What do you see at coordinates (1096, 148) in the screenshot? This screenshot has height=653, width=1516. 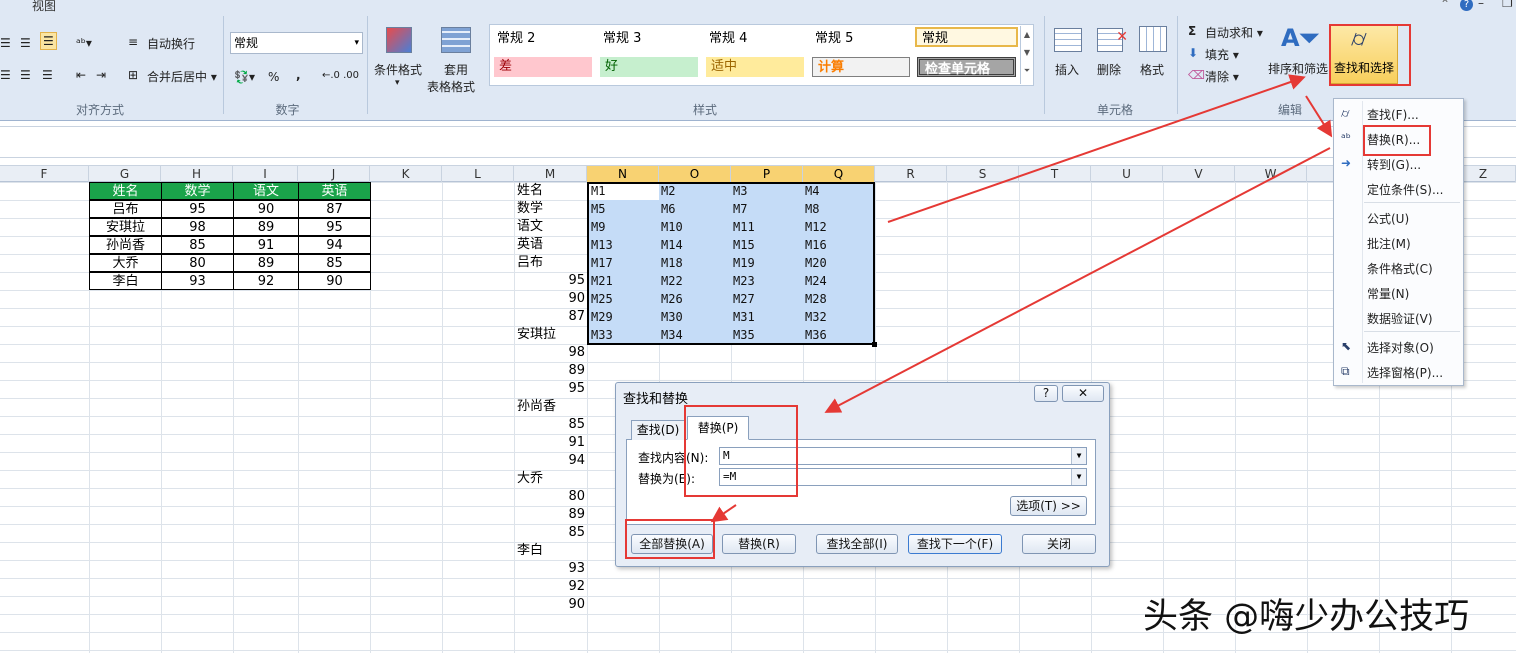 I see `arrow-to-find-select` at bounding box center [1096, 148].